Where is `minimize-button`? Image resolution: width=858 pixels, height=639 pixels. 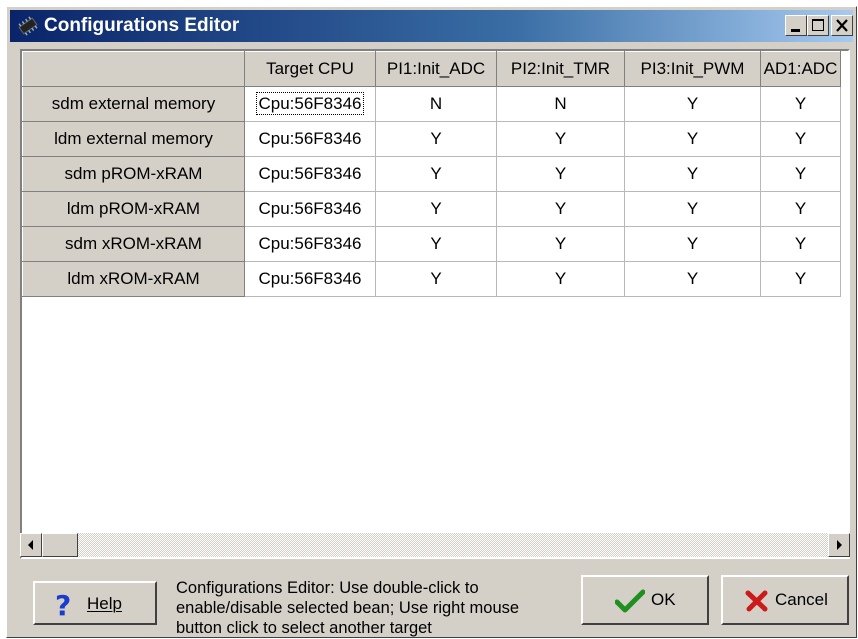
minimize-button is located at coordinates (796, 25).